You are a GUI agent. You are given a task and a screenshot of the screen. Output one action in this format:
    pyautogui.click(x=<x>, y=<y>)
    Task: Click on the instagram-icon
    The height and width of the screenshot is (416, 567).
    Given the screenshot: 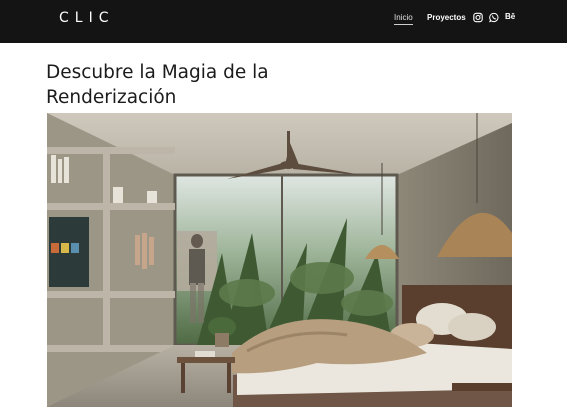 What is the action you would take?
    pyautogui.click(x=478, y=17)
    